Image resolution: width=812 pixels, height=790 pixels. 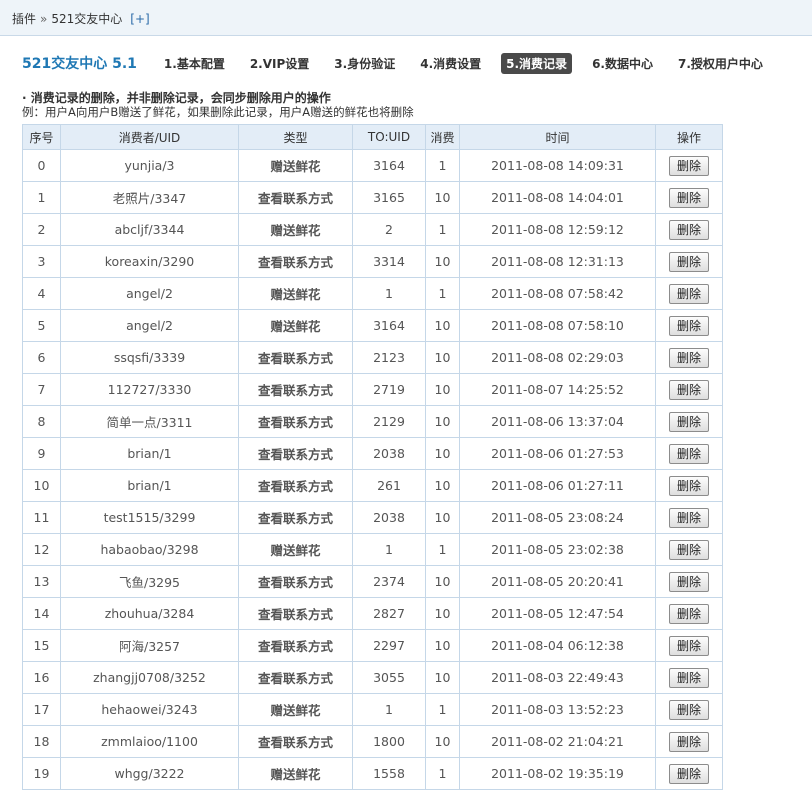 What do you see at coordinates (557, 517) in the screenshot?
I see `timestamp: 2011-08-05 23:08:24` at bounding box center [557, 517].